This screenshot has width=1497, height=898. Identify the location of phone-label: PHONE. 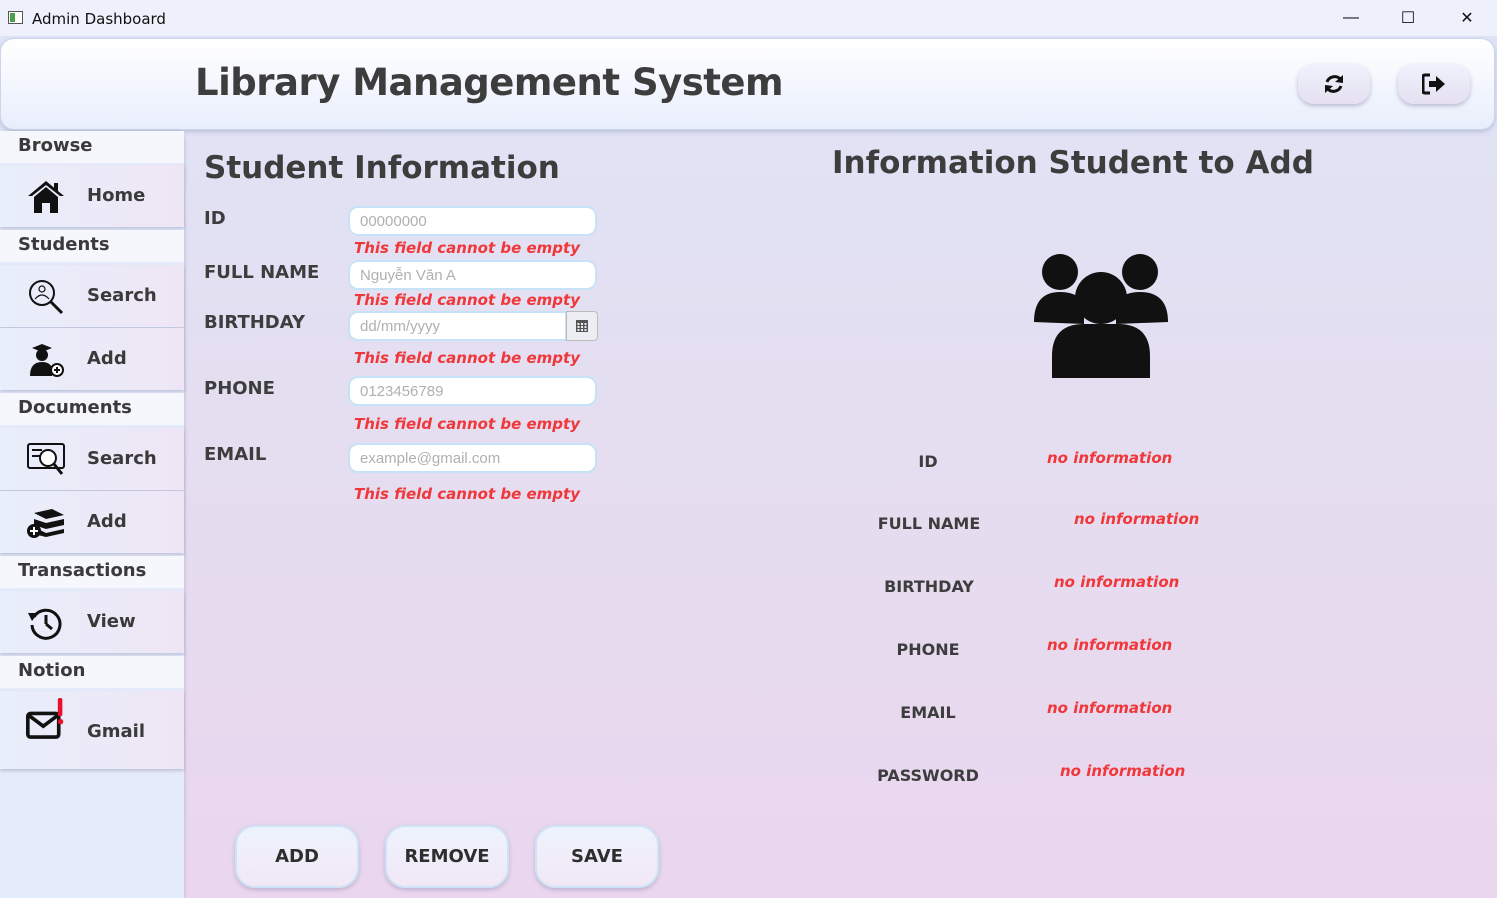
(239, 388).